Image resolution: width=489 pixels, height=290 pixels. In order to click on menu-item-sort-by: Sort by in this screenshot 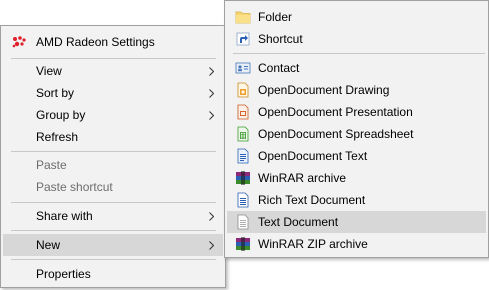, I will do `click(113, 93)`.